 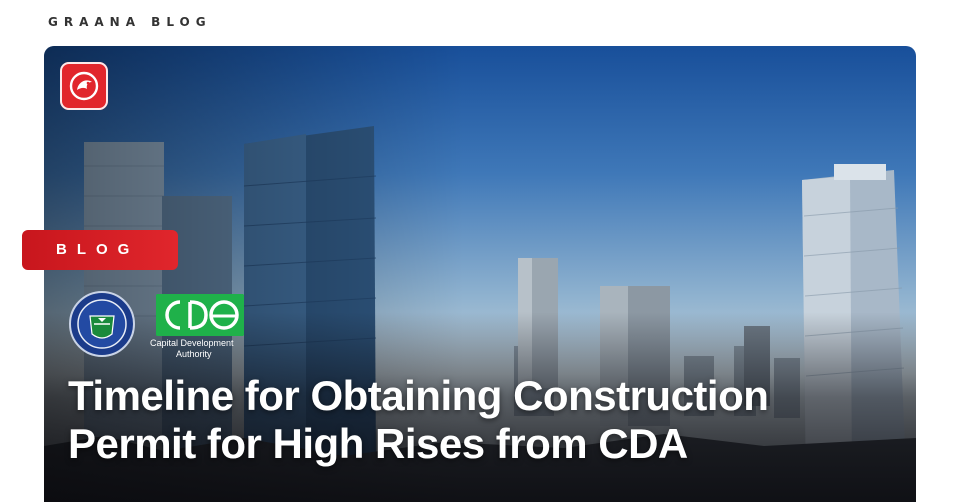 What do you see at coordinates (192, 343) in the screenshot?
I see `cda-caption-line1: Capital Development` at bounding box center [192, 343].